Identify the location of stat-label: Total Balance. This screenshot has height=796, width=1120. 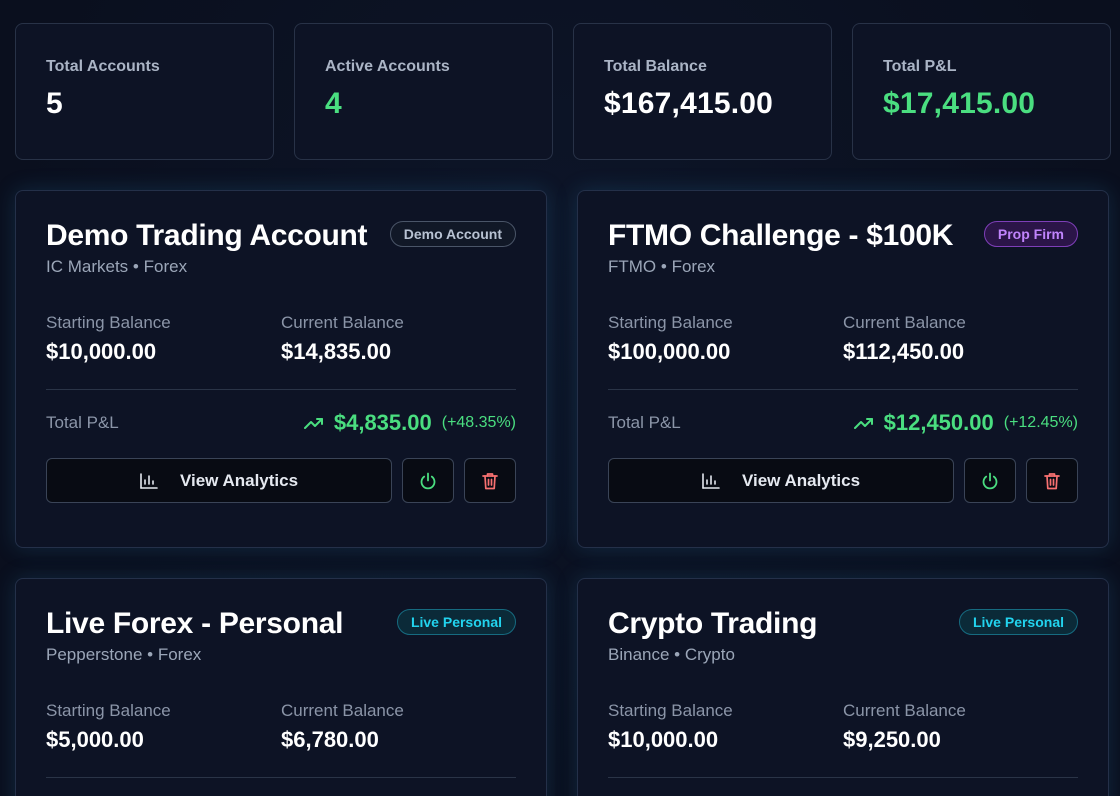
(655, 66).